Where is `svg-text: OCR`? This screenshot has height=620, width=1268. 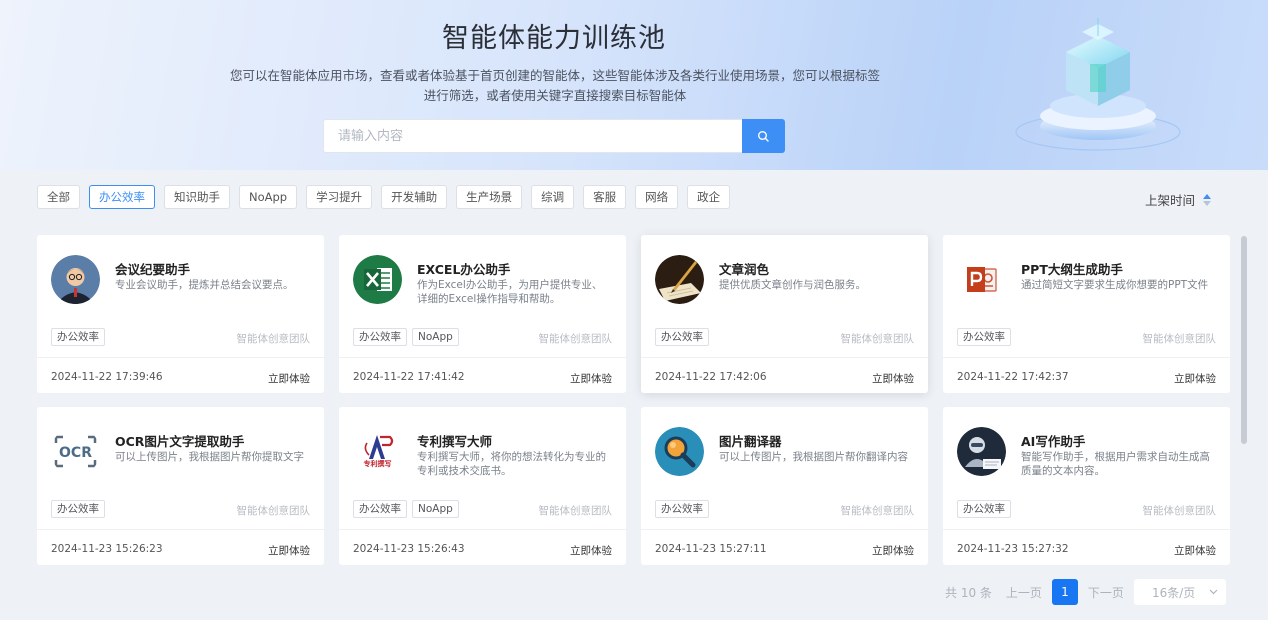
svg-text: OCR is located at coordinates (75, 453).